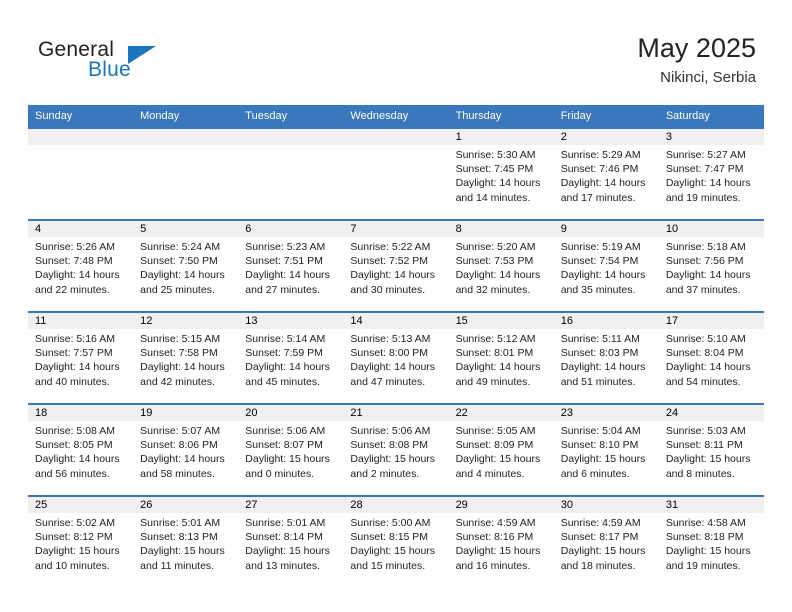 Image resolution: width=792 pixels, height=612 pixels. I want to click on sunrise-text: Sunrise: 5:29 AM, so click(600, 155).